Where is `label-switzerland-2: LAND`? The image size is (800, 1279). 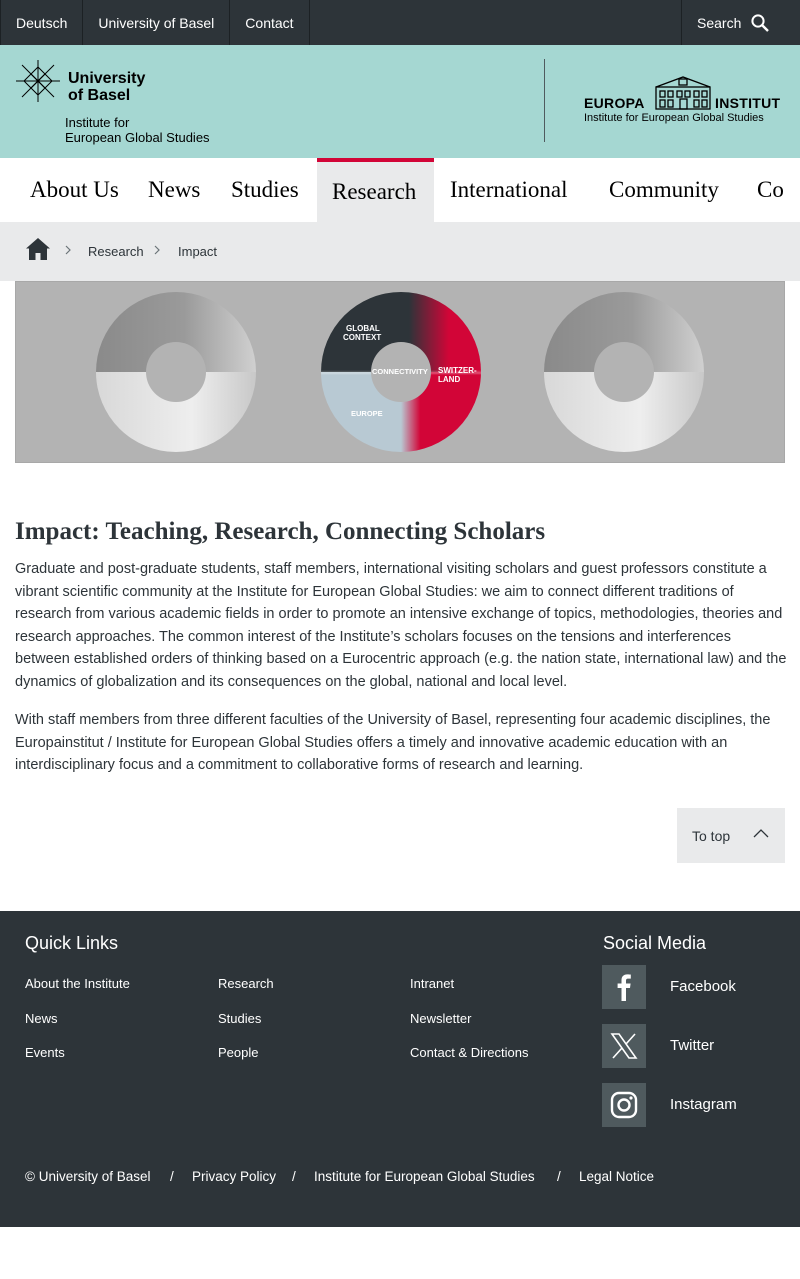 label-switzerland-2: LAND is located at coordinates (449, 379).